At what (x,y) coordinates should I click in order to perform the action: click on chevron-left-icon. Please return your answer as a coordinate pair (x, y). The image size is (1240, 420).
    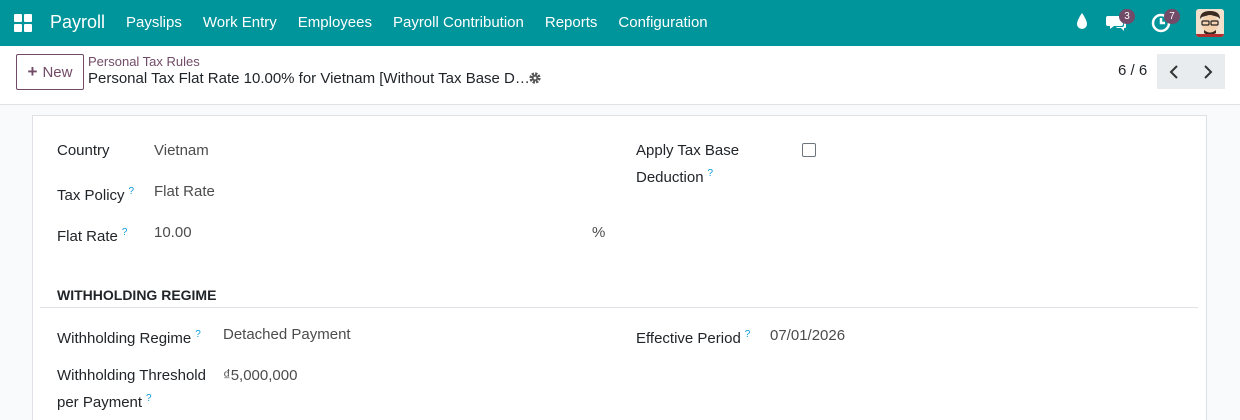
    Looking at the image, I should click on (1173, 71).